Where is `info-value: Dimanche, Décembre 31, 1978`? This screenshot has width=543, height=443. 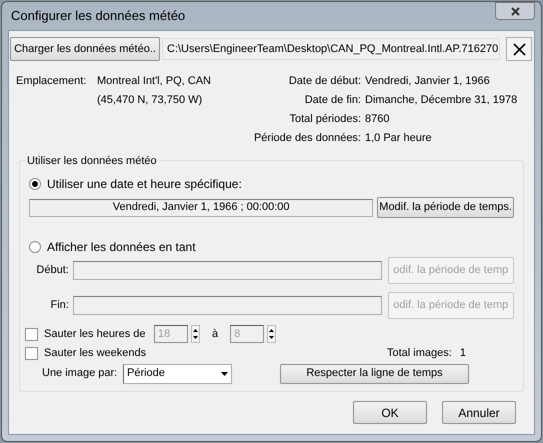 info-value: Dimanche, Décembre 31, 1978 is located at coordinates (441, 99).